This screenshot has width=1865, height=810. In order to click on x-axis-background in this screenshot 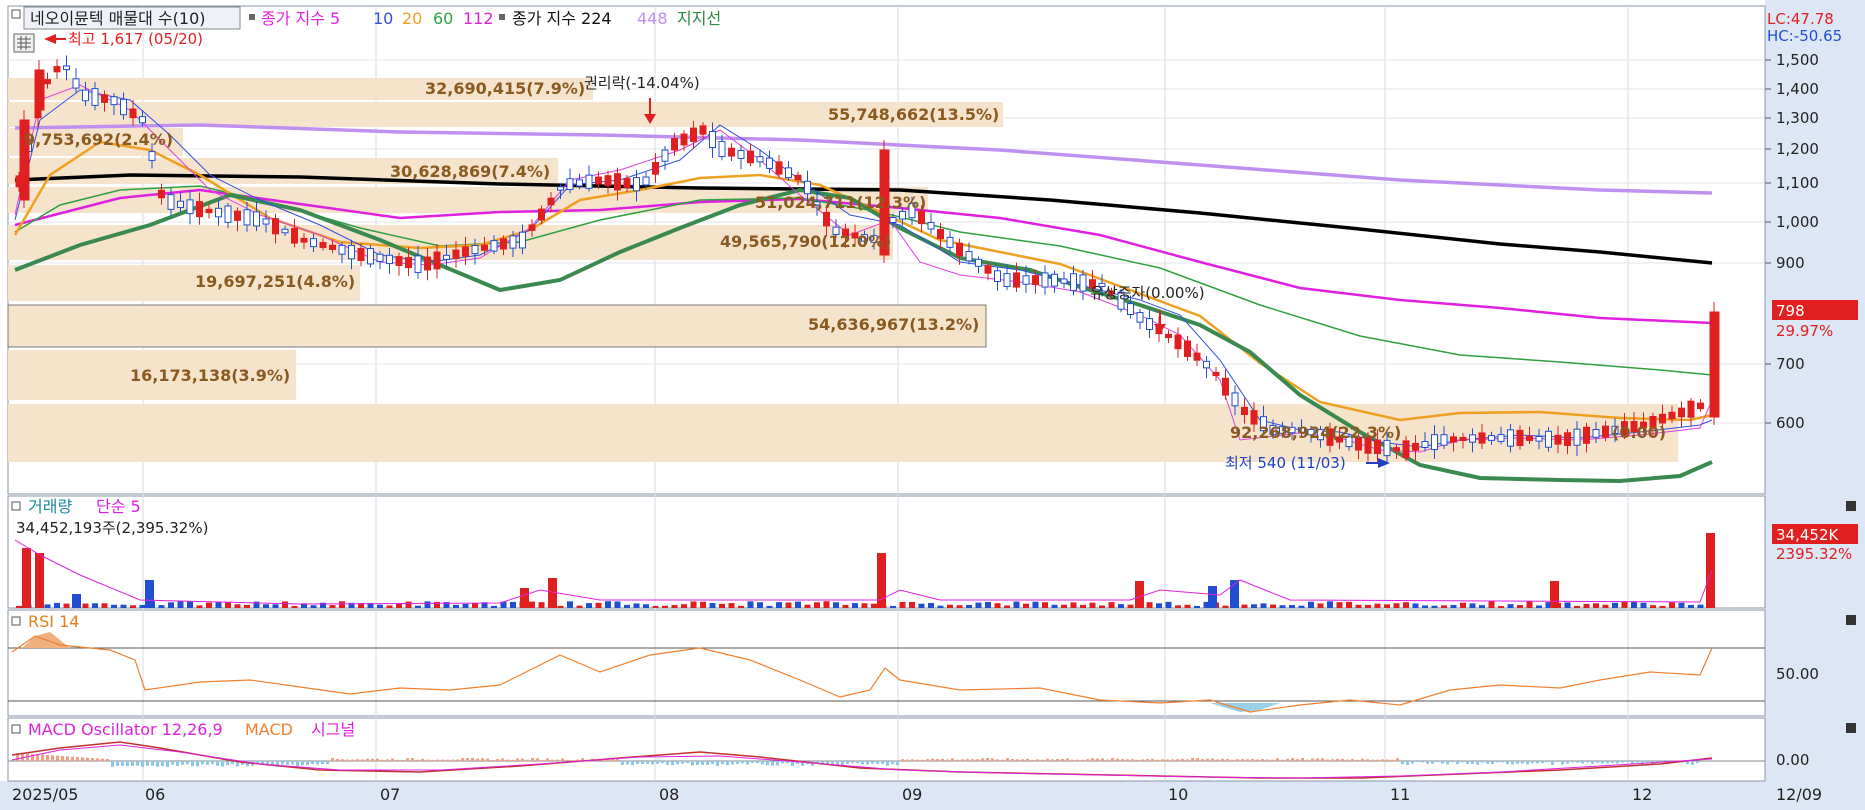, I will do `click(932, 795)`.